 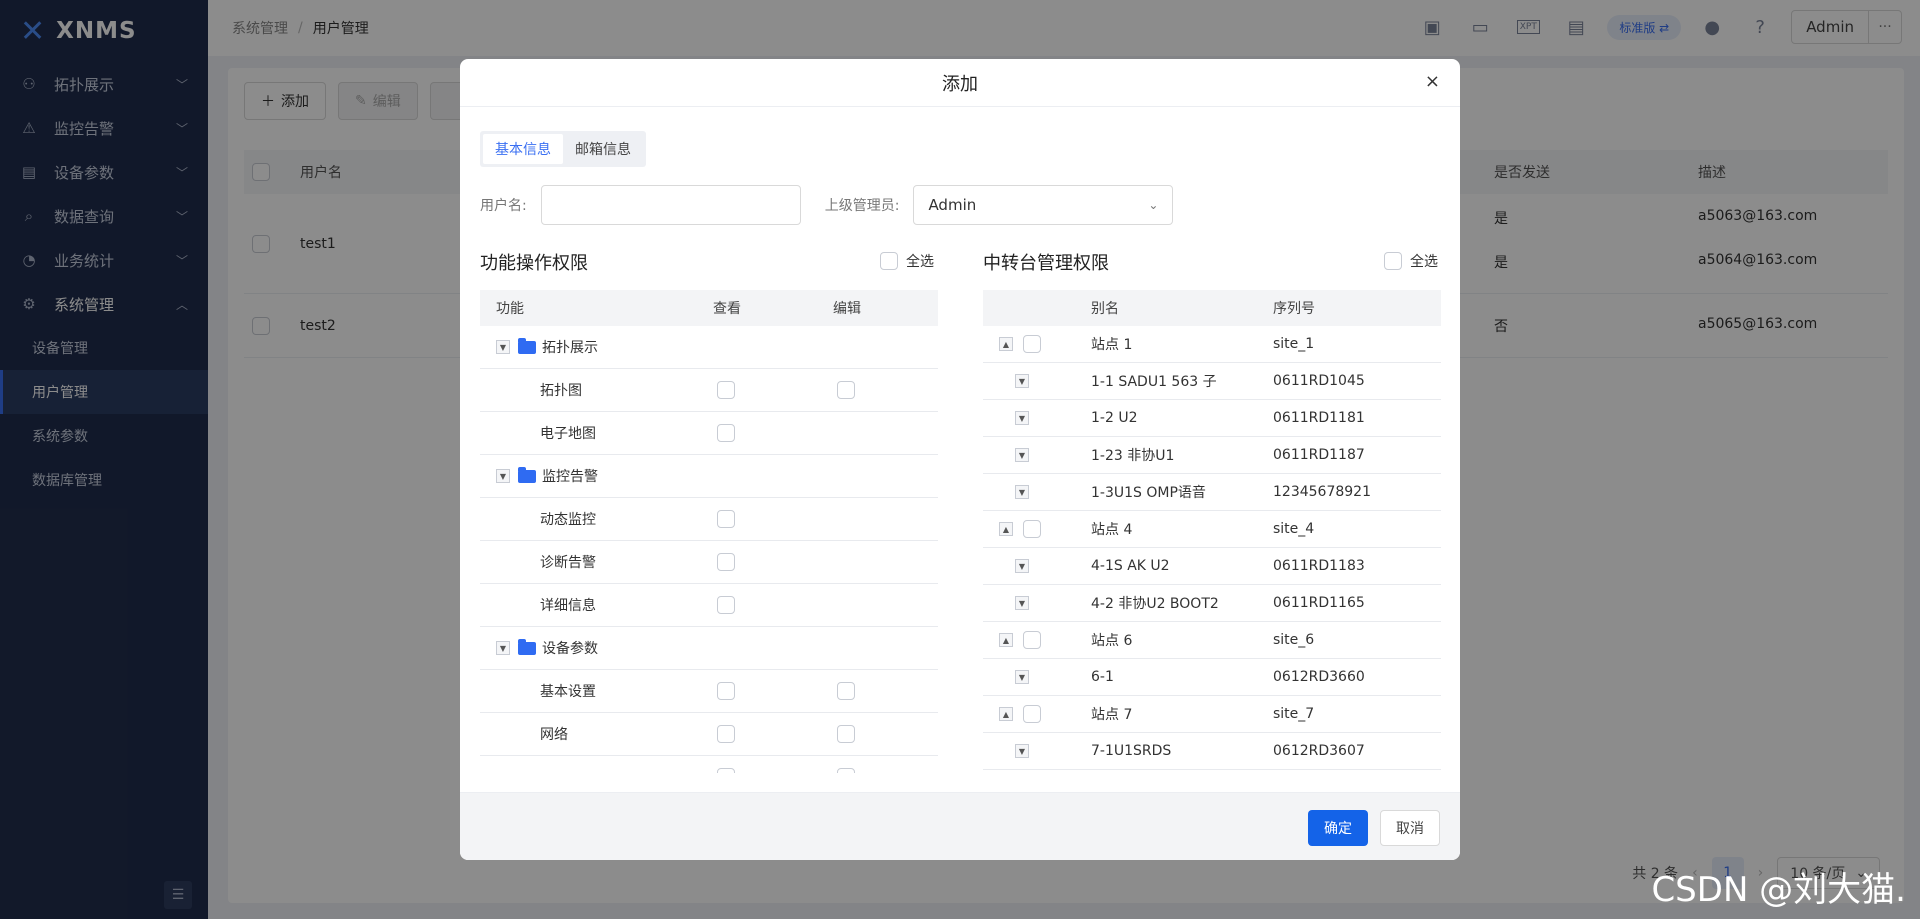 I want to click on alias-cell: 4-1S AK U2, so click(x=1130, y=566).